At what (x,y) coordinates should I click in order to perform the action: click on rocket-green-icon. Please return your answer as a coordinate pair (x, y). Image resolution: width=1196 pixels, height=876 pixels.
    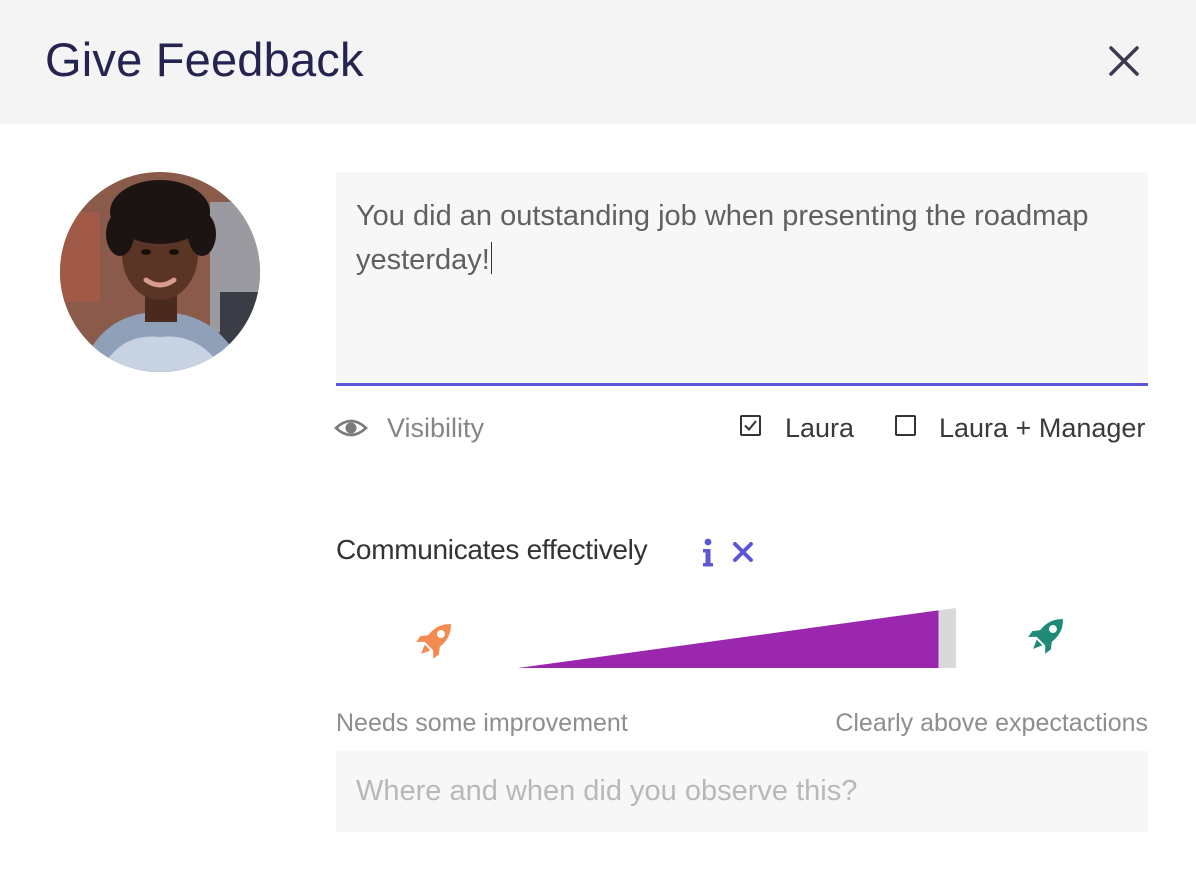
    Looking at the image, I should click on (1045, 636).